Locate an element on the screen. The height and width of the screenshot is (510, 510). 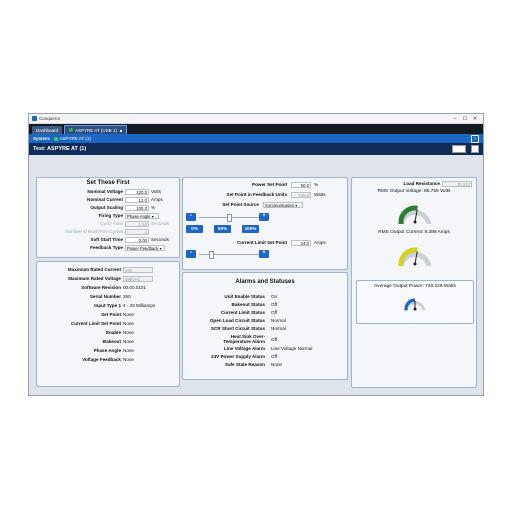
alarm-label: Unit Enable Status is located at coordinates (244, 296).